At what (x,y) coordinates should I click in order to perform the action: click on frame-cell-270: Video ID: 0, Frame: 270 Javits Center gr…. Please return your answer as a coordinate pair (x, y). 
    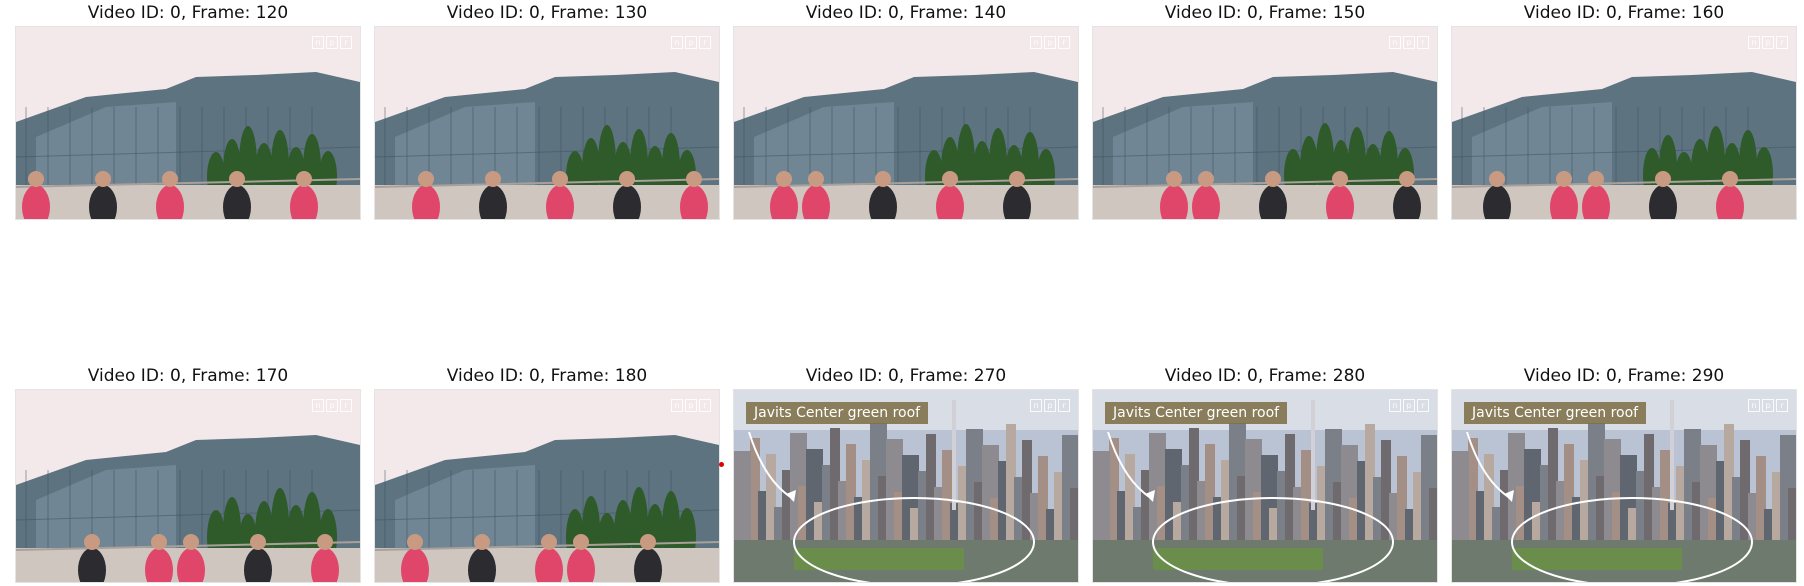
    Looking at the image, I should click on (906, 473).